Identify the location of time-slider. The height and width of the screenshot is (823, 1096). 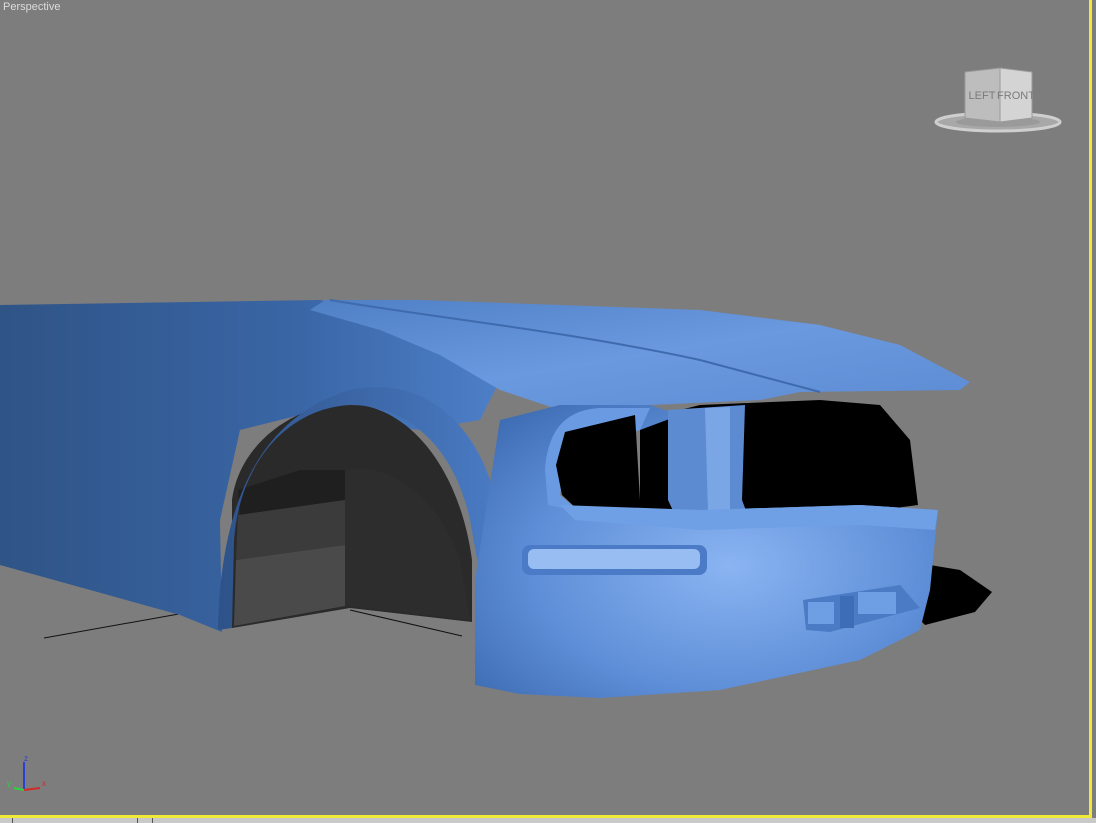
(548, 820).